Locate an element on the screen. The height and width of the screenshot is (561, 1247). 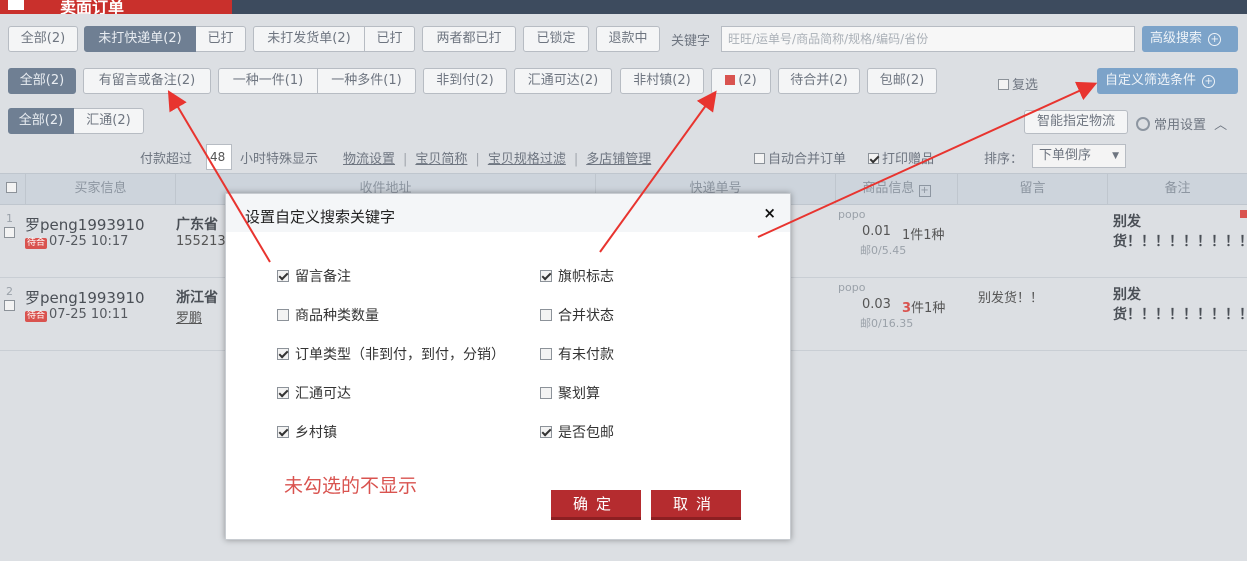
option-flag: 旗帜标志 is located at coordinates (577, 276).